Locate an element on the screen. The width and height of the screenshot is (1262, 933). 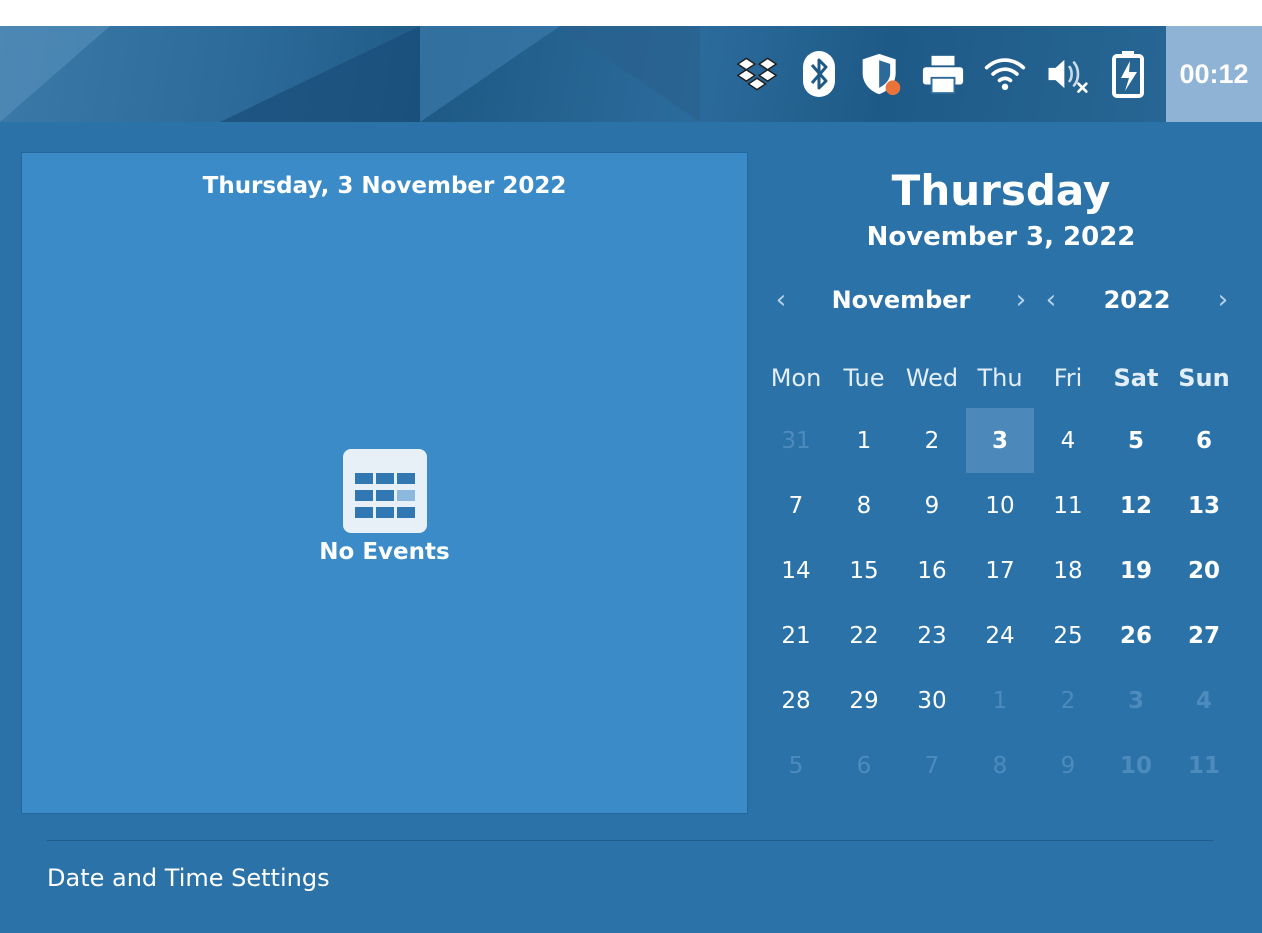
day-cell: 24 is located at coordinates (1000, 635).